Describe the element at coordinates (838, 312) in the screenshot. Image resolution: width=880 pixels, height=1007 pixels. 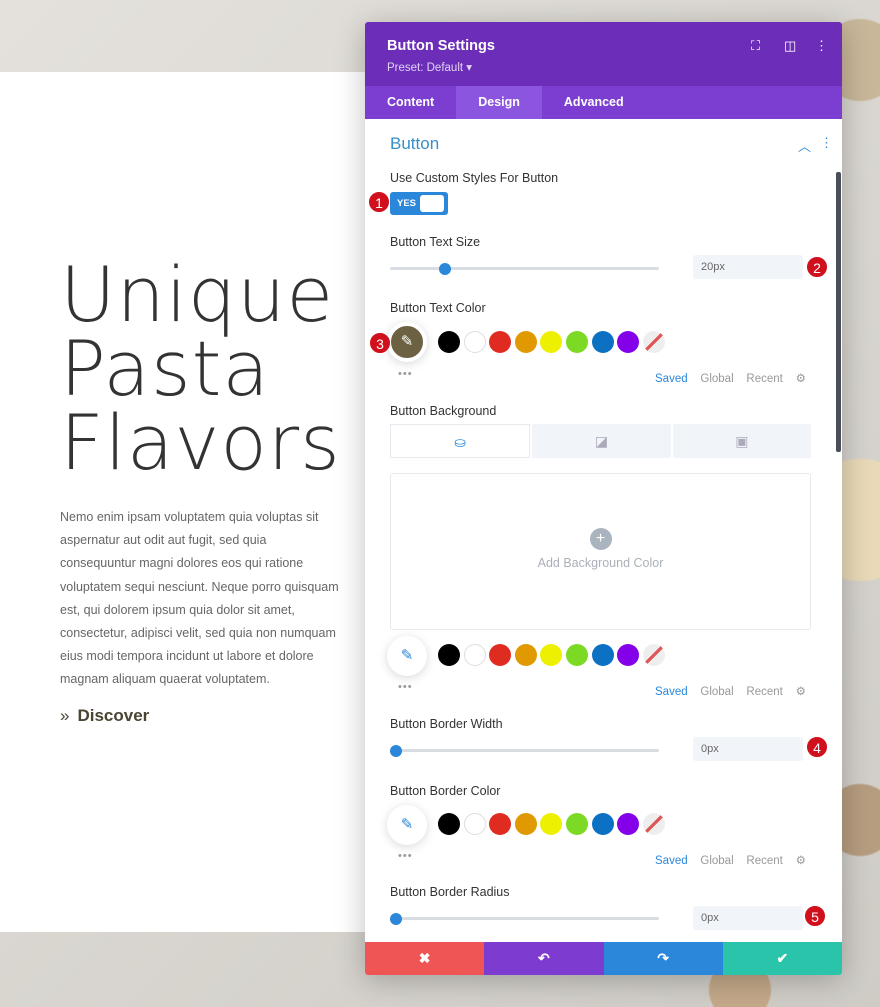
I see `scrollbar` at that location.